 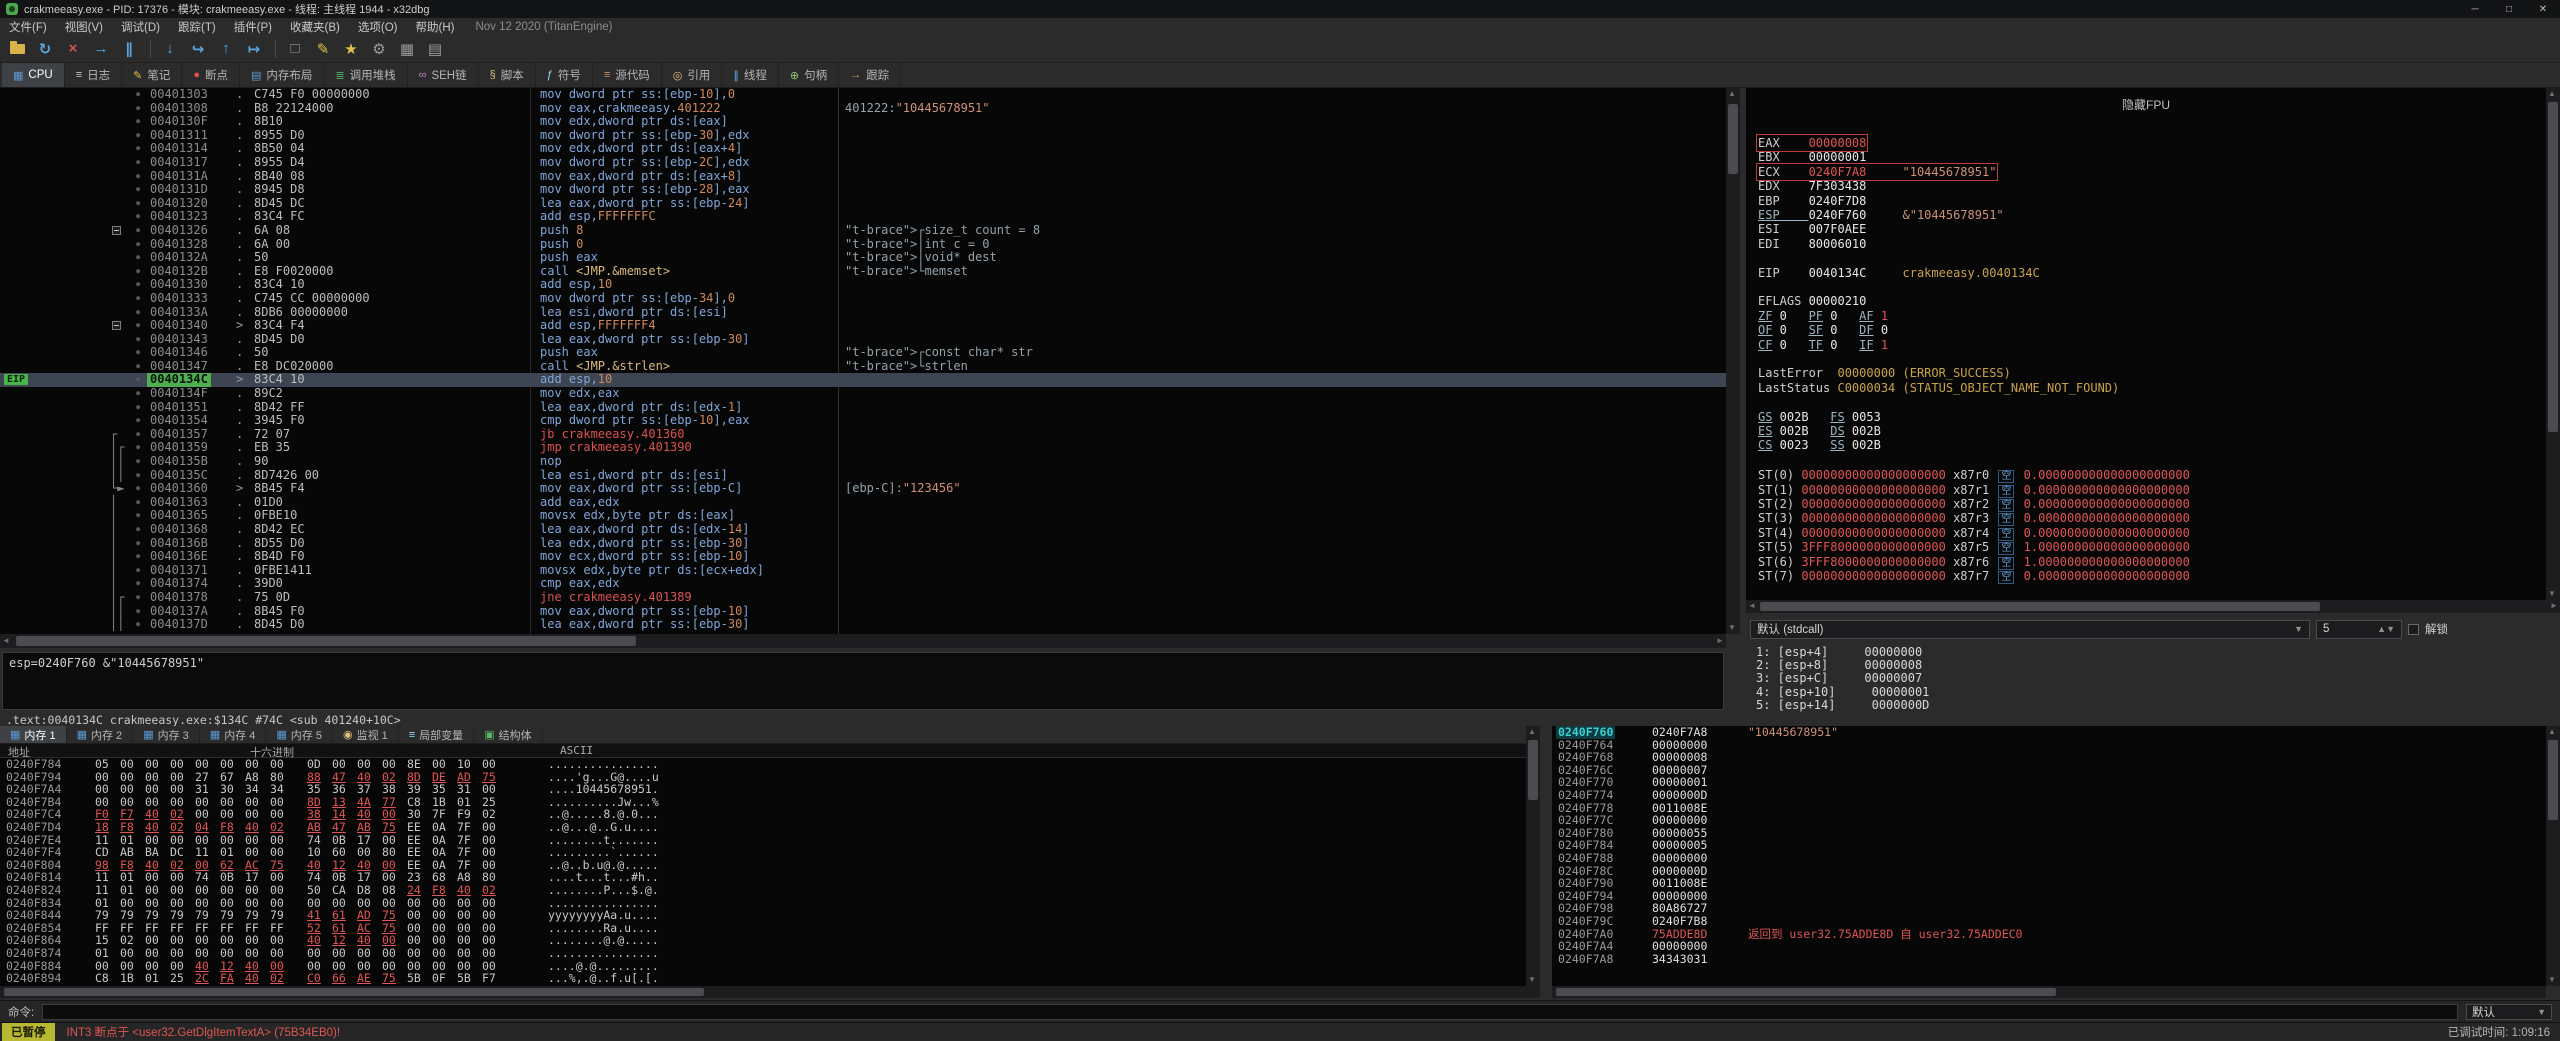 I want to click on stack-row: 0240F790 0011008E, so click(x=2049, y=883).